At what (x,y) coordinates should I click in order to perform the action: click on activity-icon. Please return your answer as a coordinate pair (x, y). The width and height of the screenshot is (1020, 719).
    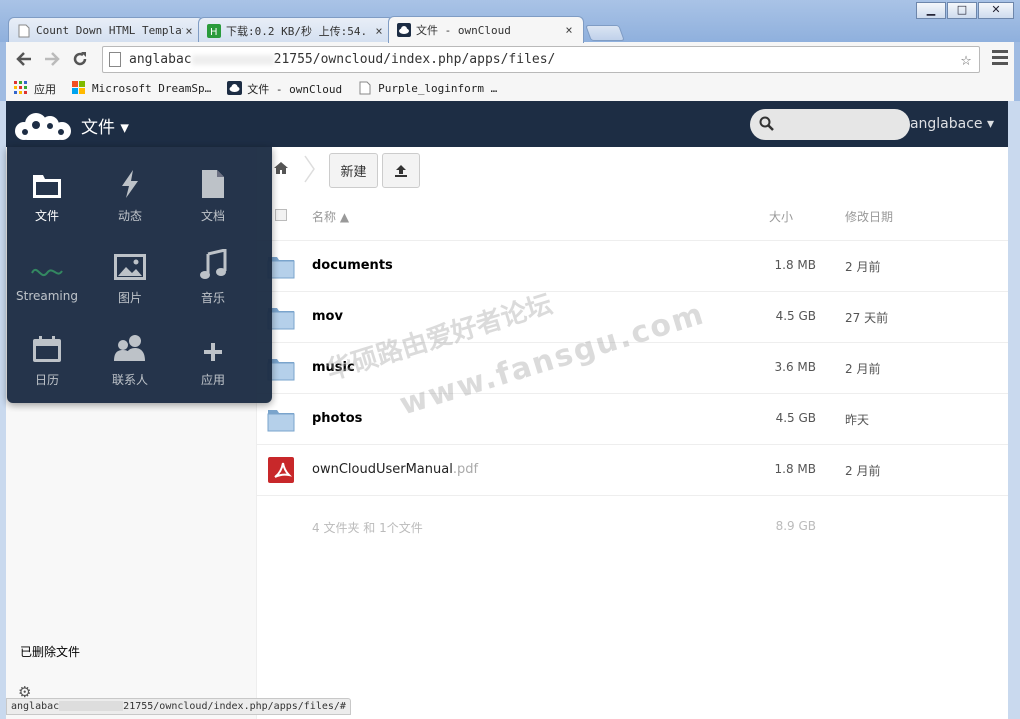
    Looking at the image, I should click on (130, 184).